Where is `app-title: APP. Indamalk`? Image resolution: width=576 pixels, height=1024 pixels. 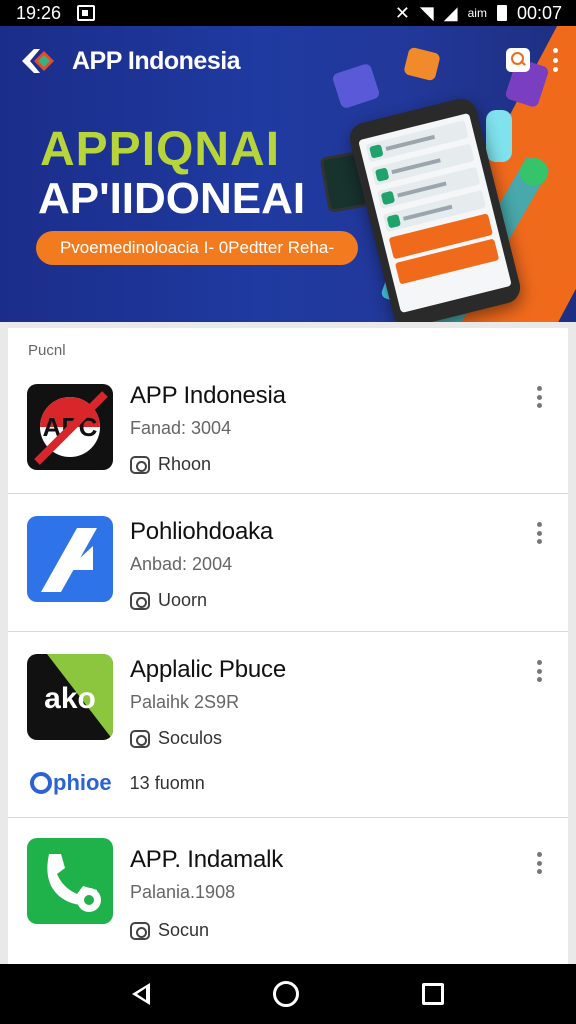
app-title: APP. Indamalk is located at coordinates (207, 859).